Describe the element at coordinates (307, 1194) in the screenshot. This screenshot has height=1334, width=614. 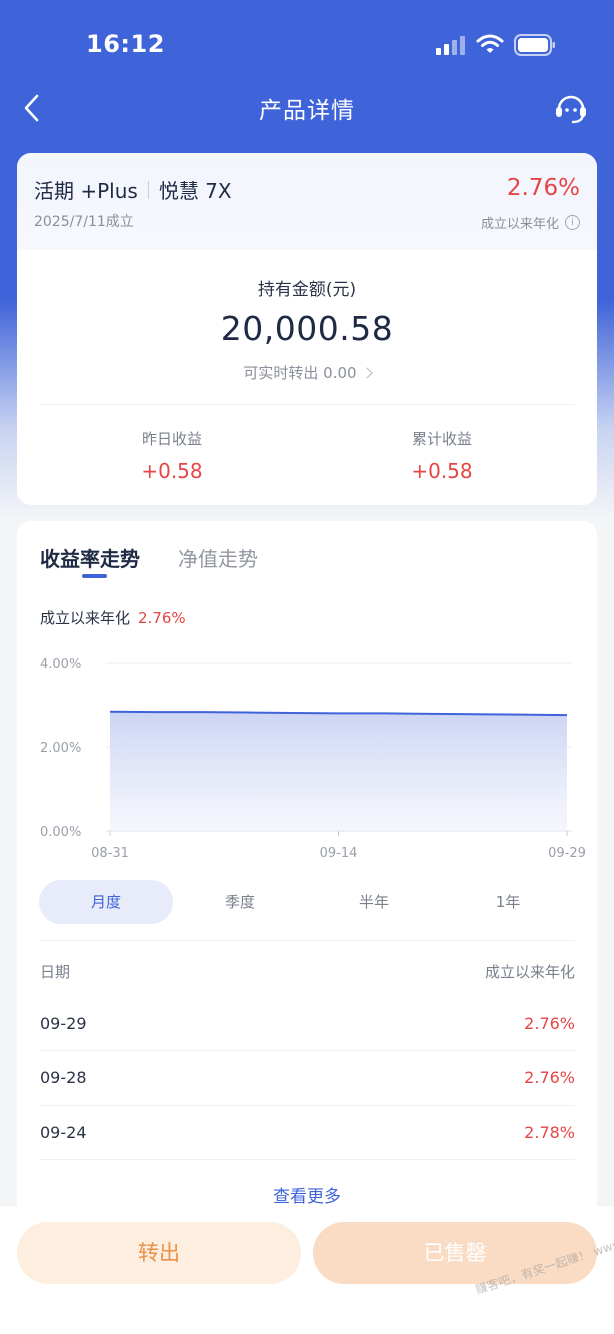
I see `see-more-link: 查看更多` at that location.